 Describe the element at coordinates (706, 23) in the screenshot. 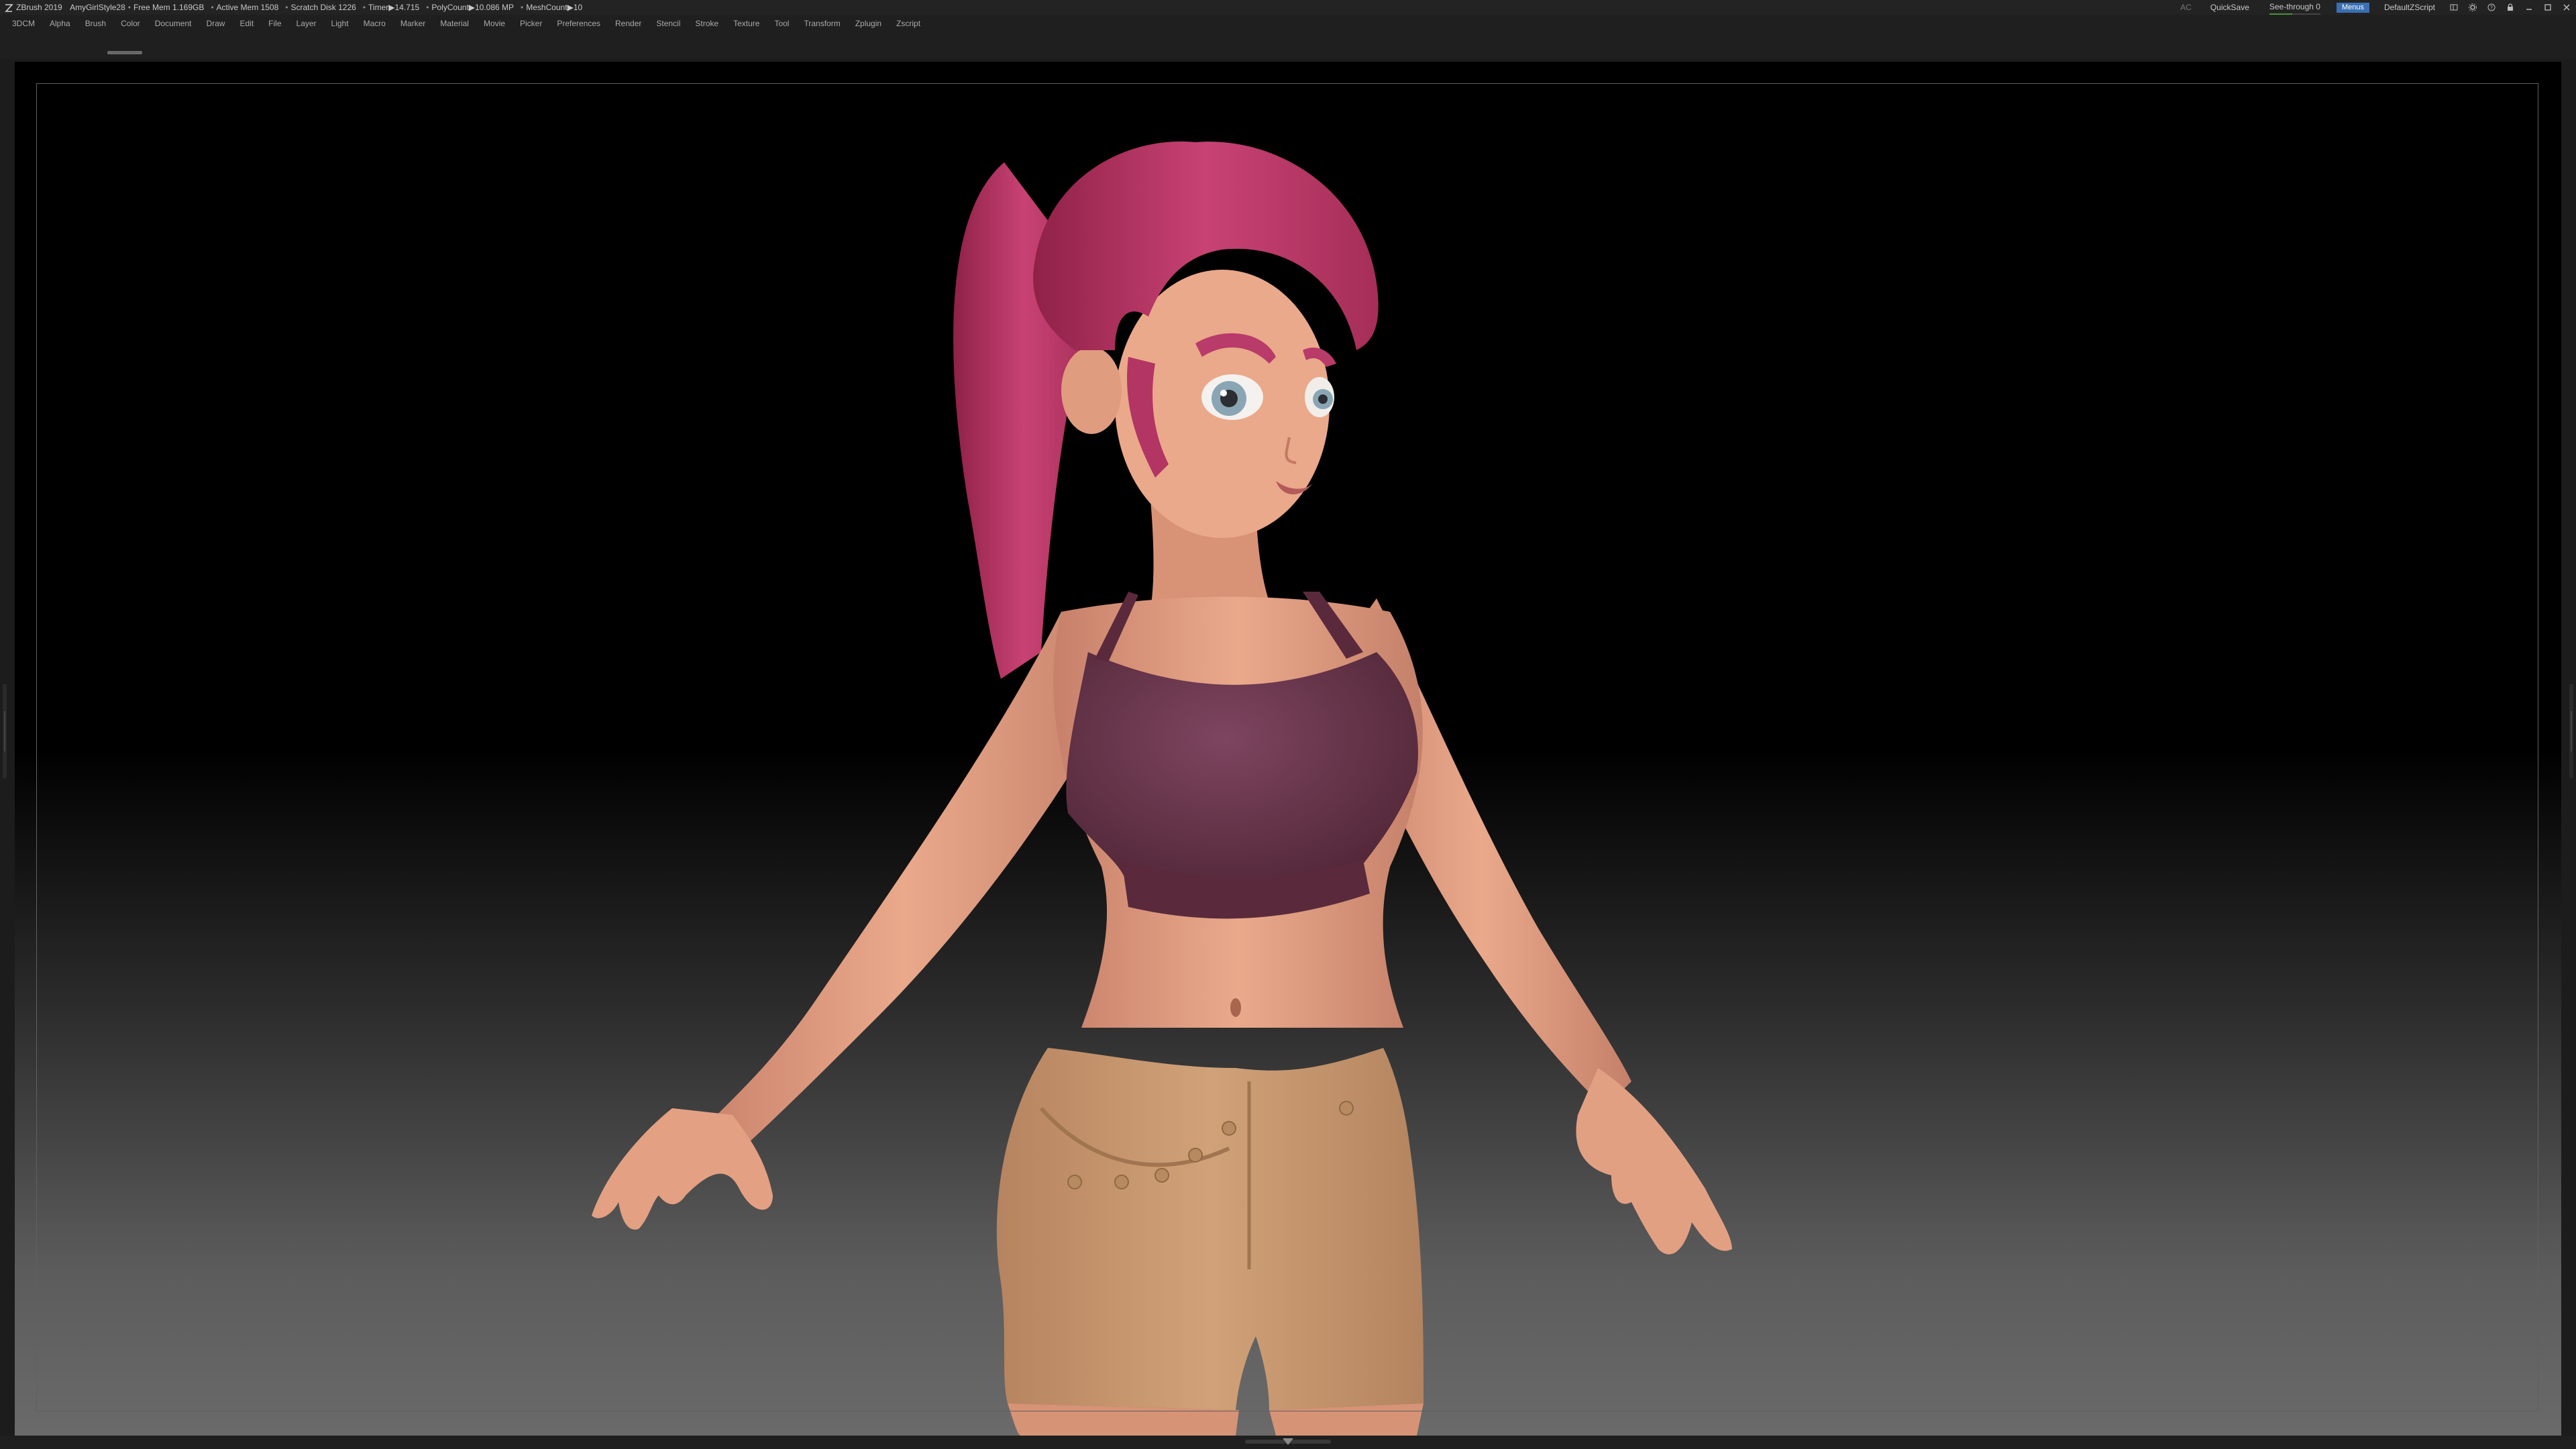

I see `menu-stroke: Stroke` at that location.